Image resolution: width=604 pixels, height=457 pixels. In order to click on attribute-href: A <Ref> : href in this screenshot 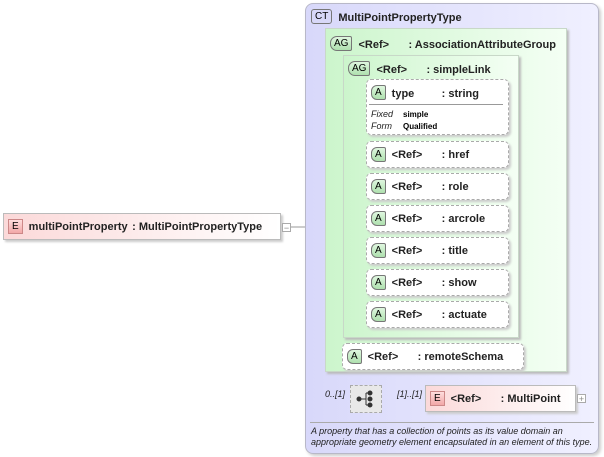, I will do `click(437, 154)`.